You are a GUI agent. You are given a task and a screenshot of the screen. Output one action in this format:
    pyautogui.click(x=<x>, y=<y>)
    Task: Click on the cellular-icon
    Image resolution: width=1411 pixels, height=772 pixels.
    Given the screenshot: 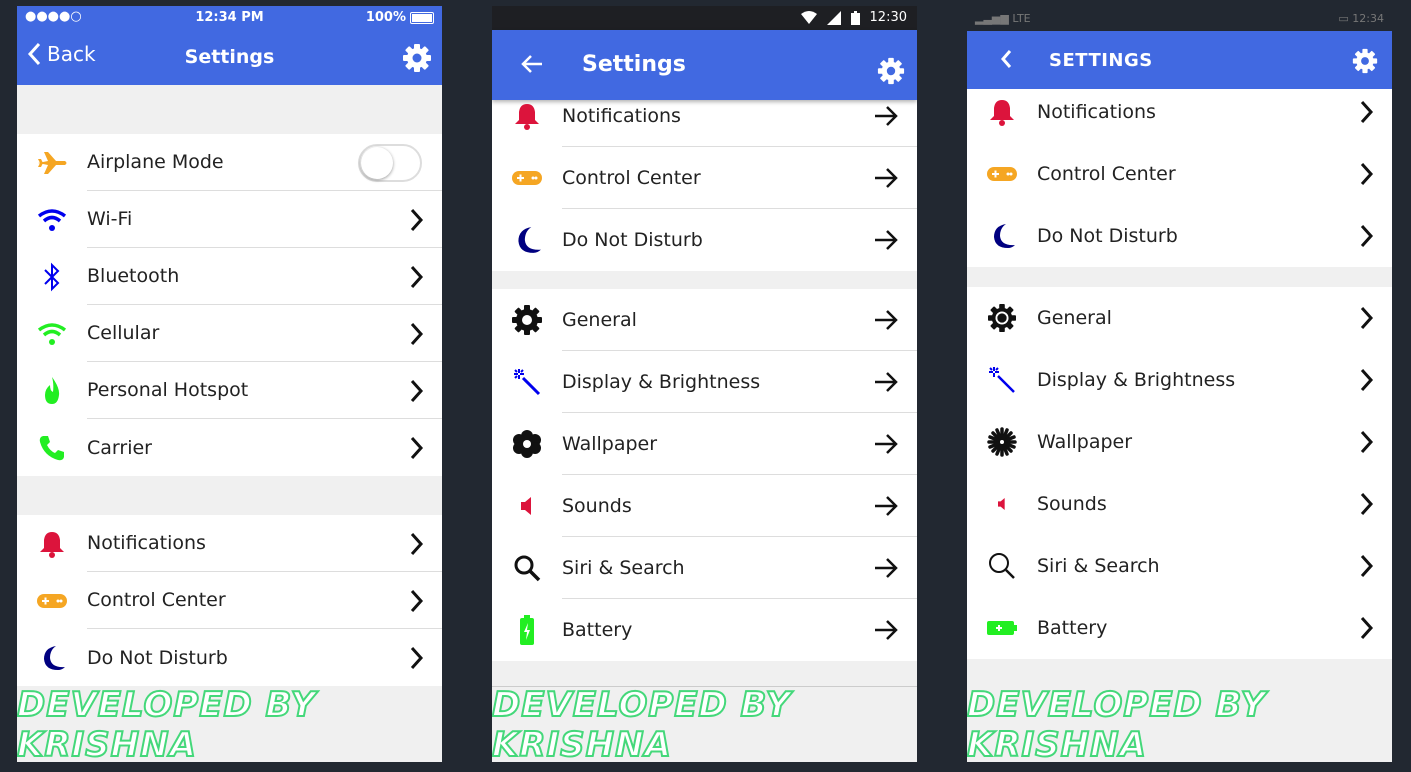 What is the action you would take?
    pyautogui.click(x=52, y=333)
    